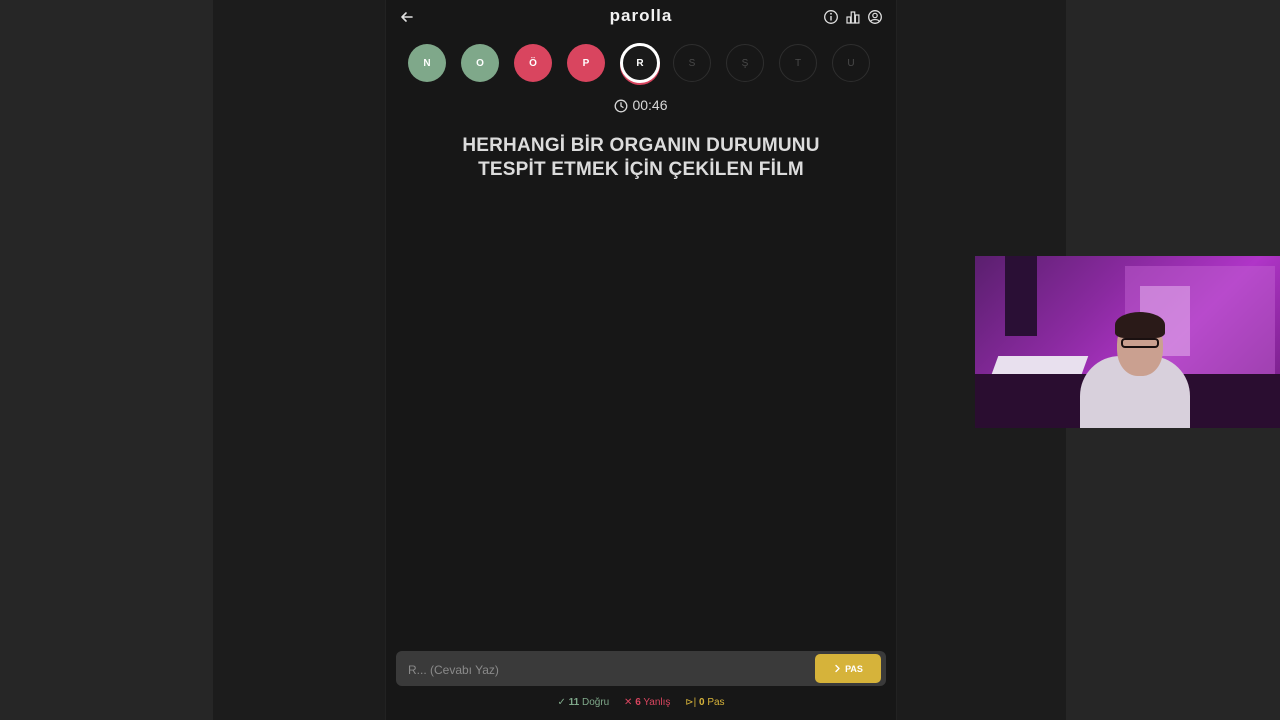 Image resolution: width=1280 pixels, height=720 pixels. I want to click on wrong-label: Yanlış, so click(657, 702).